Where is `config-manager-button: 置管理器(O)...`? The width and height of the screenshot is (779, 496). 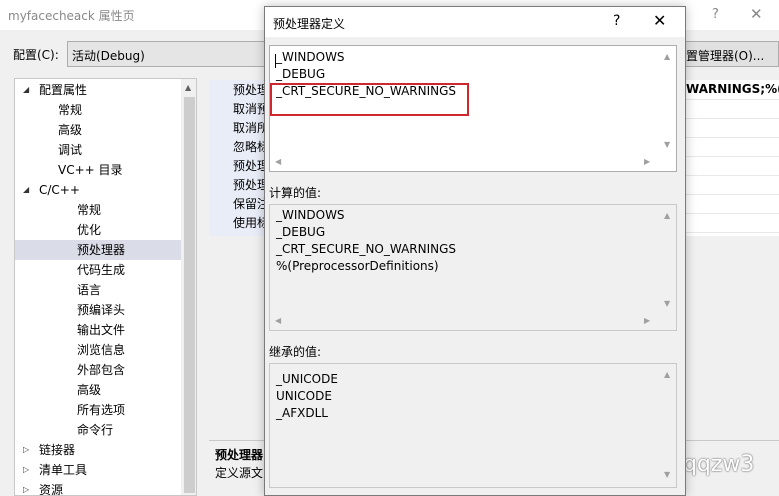 config-manager-button: 置管理器(O)... is located at coordinates (730, 54).